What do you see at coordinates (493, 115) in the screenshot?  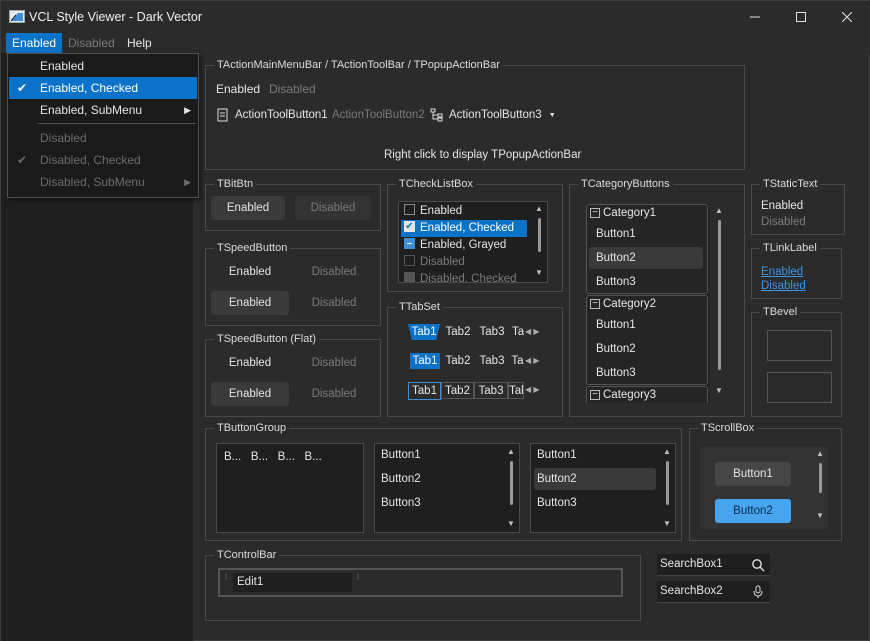 I see `action-tool-button-3: ActionToolButton3 ▼` at bounding box center [493, 115].